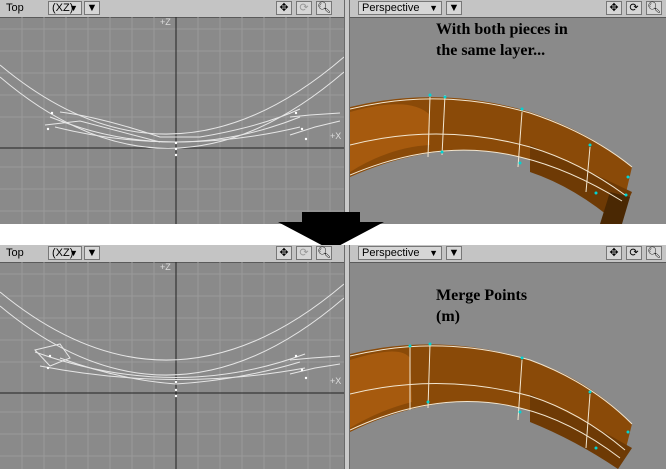  I want to click on down-arrow-icon, so click(331, 231).